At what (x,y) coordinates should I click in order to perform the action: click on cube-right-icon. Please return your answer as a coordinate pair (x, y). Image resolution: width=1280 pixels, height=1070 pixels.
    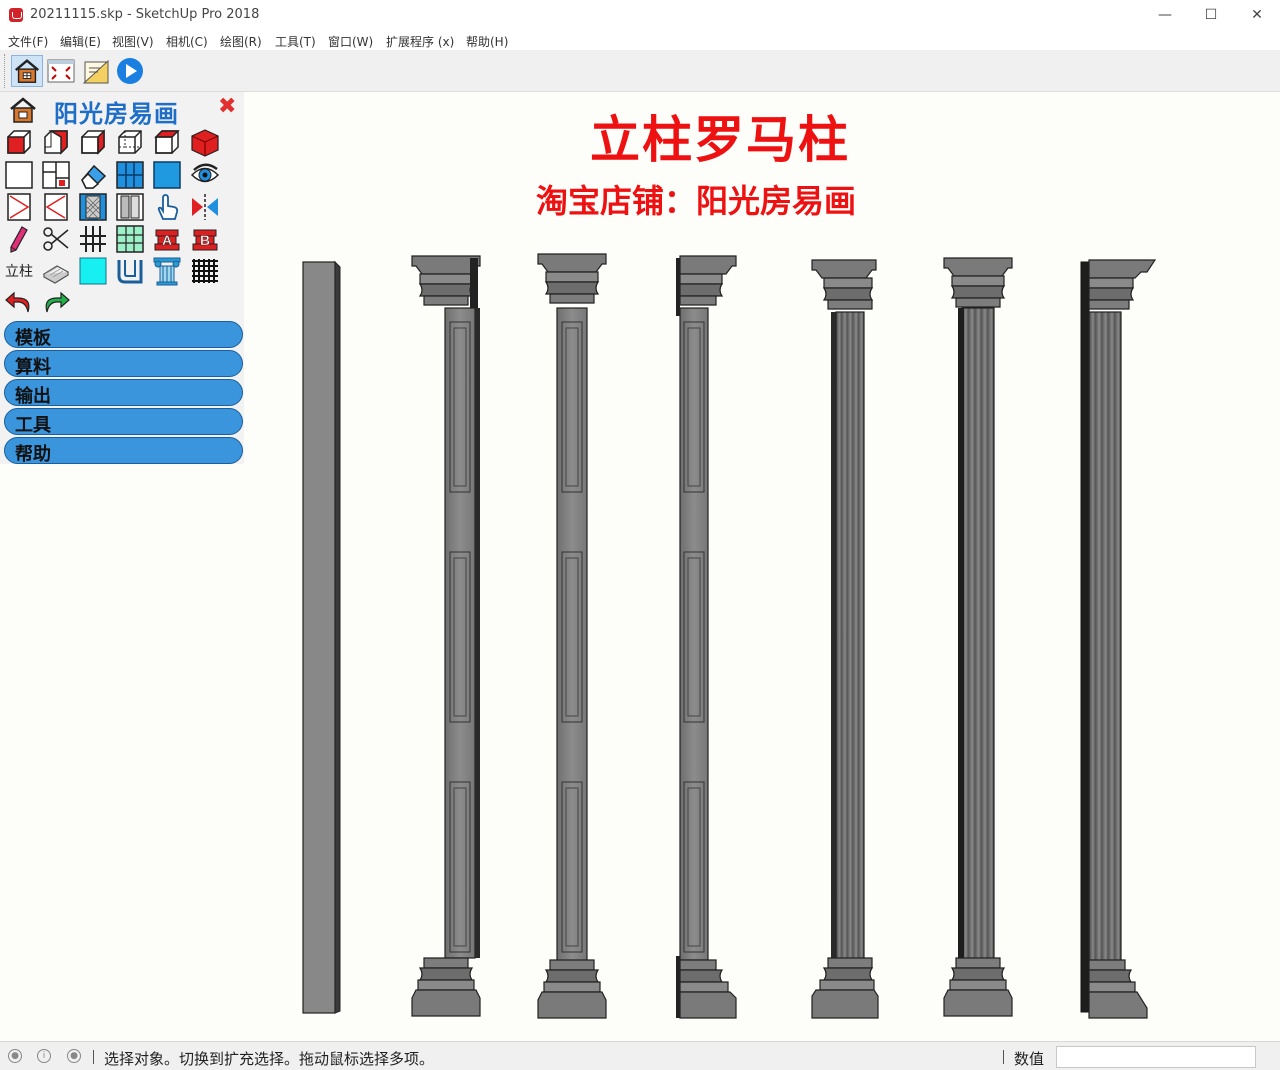
    Looking at the image, I should click on (93, 143).